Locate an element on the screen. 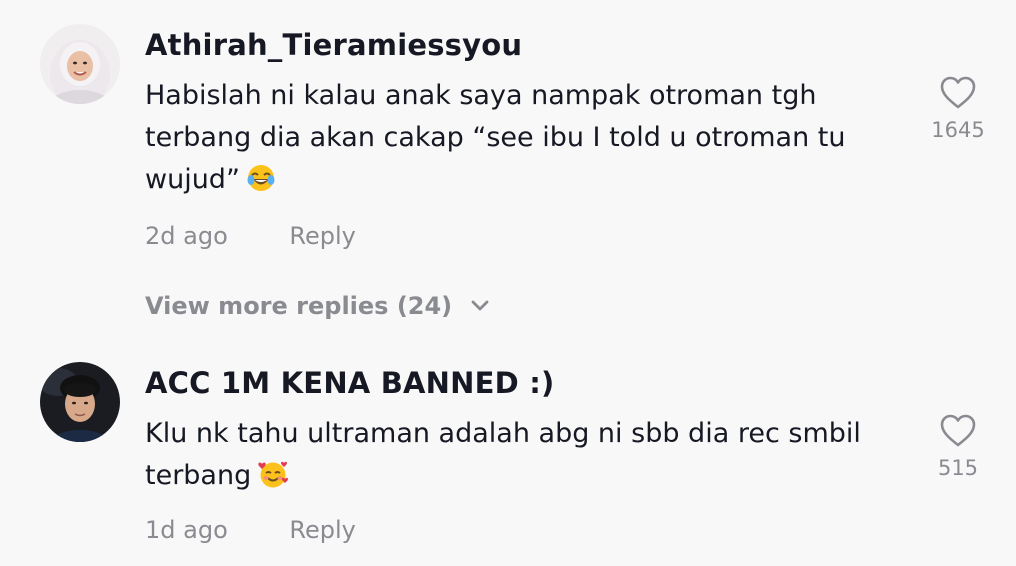 The width and height of the screenshot is (1016, 566). like-count: 515 is located at coordinates (958, 468).